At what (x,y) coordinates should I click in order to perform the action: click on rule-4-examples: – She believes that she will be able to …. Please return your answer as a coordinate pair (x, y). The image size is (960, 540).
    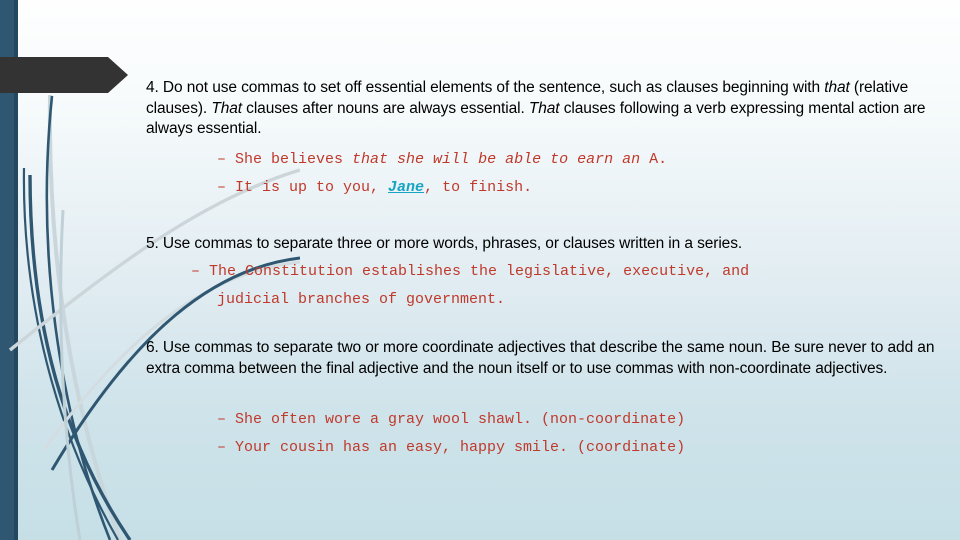
    Looking at the image, I should click on (541, 173).